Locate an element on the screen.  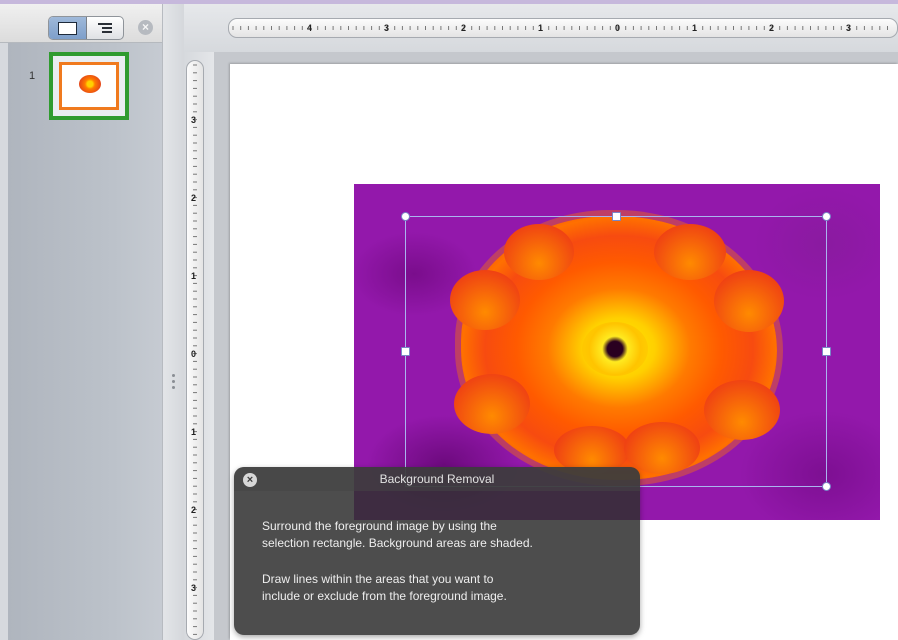
panel-title: Background Removal is located at coordinates (437, 479).